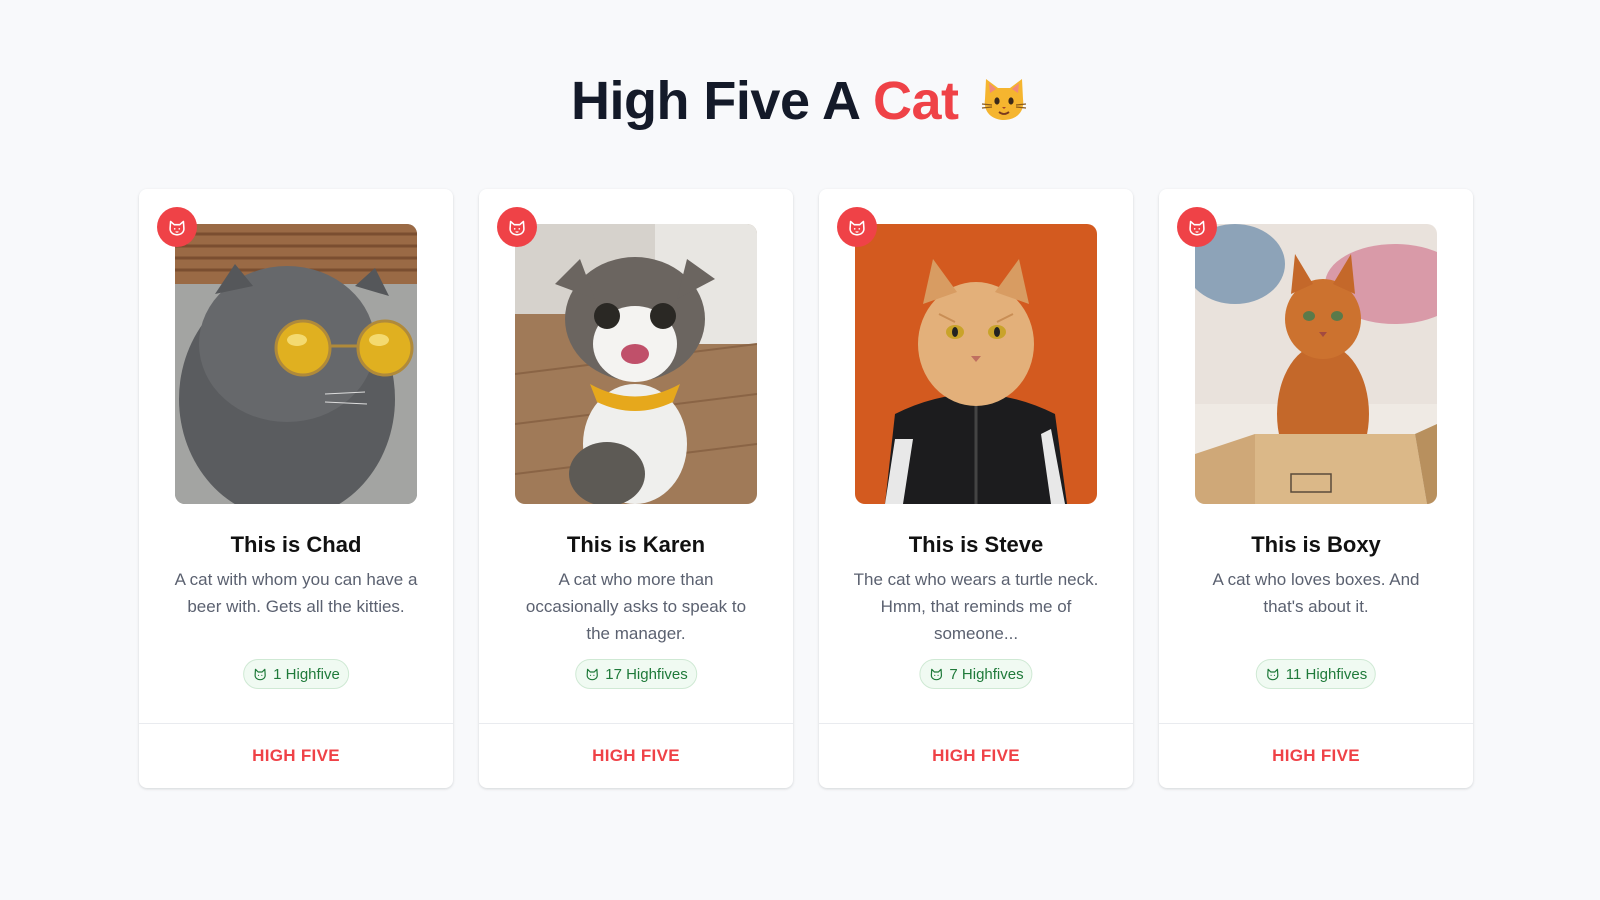  I want to click on title-accent: Cat, so click(916, 101).